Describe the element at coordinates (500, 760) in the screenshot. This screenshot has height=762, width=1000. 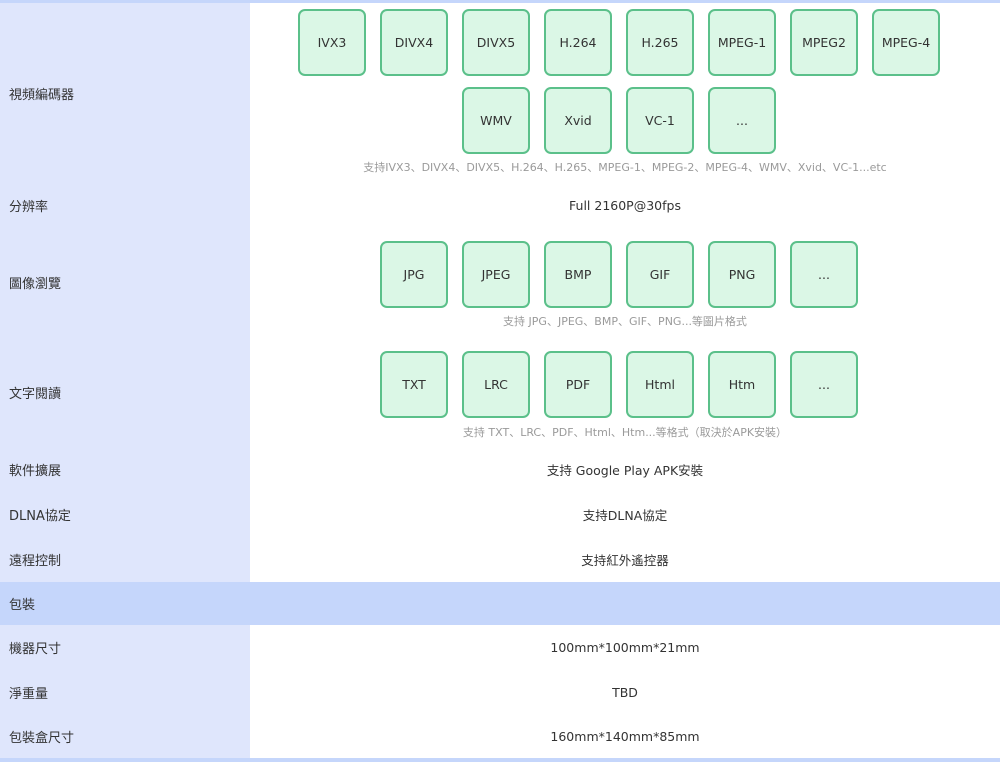
I see `bottom-divider` at that location.